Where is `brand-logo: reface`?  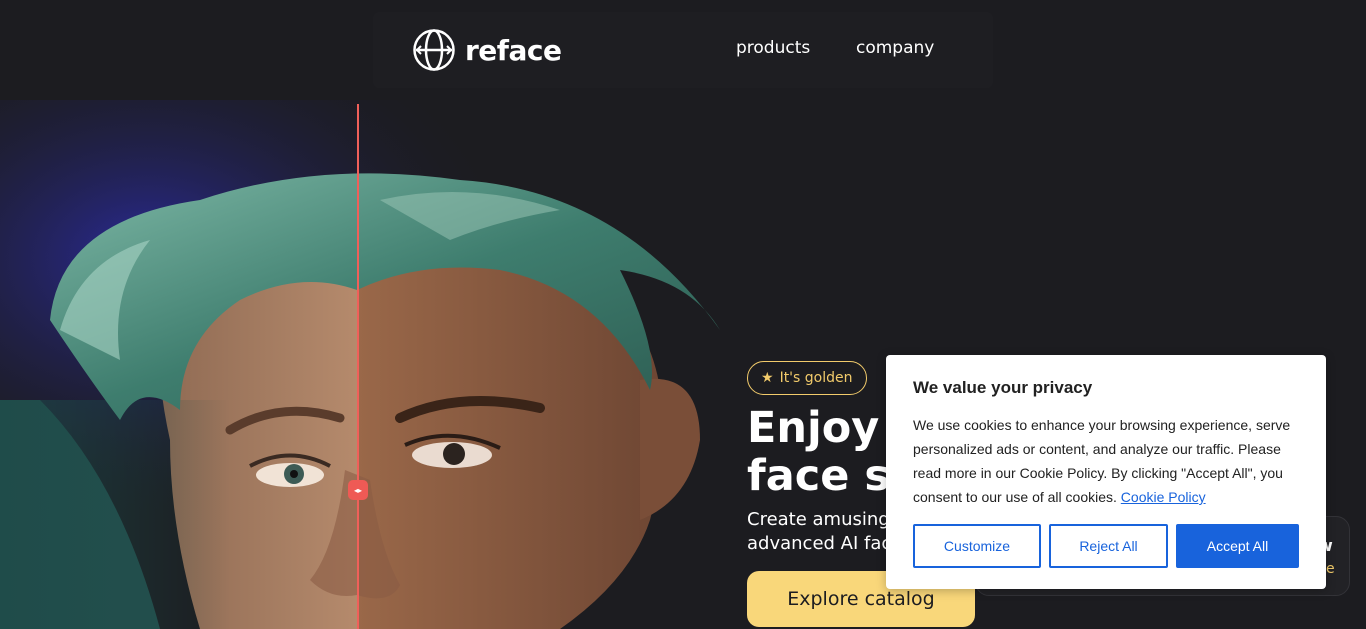
brand-logo: reface is located at coordinates (487, 50).